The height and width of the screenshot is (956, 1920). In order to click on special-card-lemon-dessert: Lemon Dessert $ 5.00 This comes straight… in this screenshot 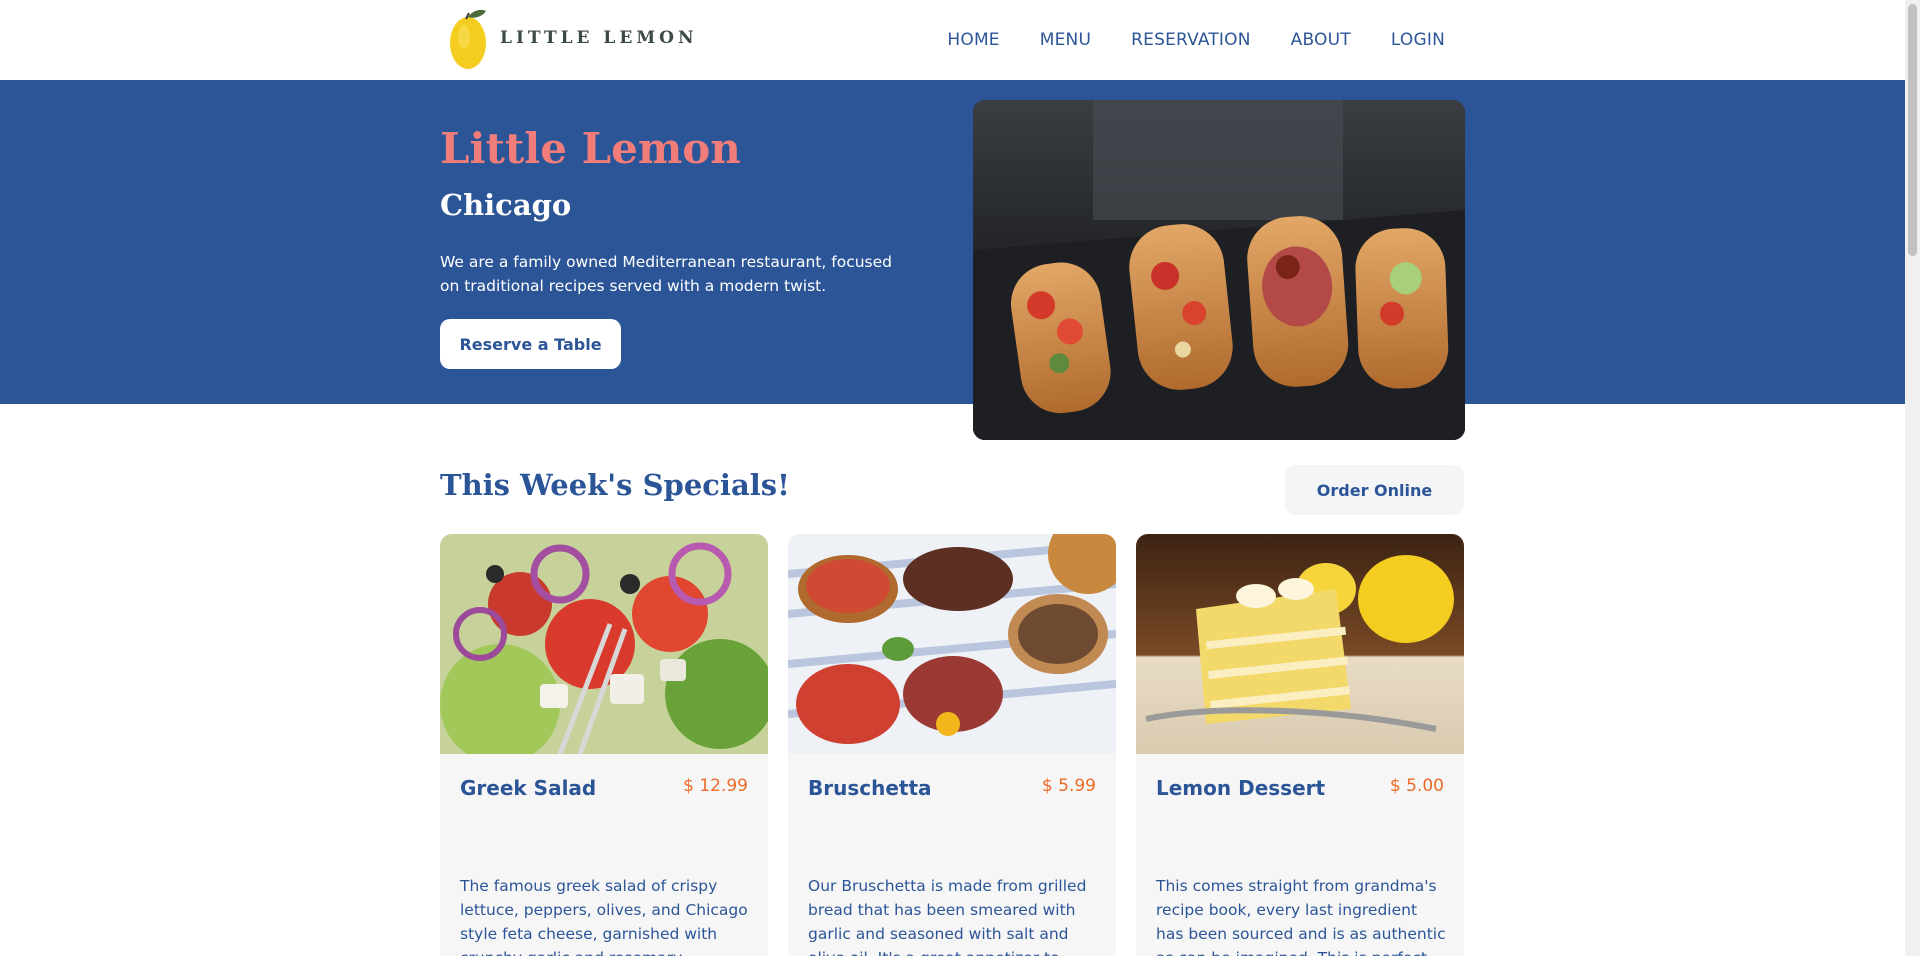, I will do `click(1300, 745)`.